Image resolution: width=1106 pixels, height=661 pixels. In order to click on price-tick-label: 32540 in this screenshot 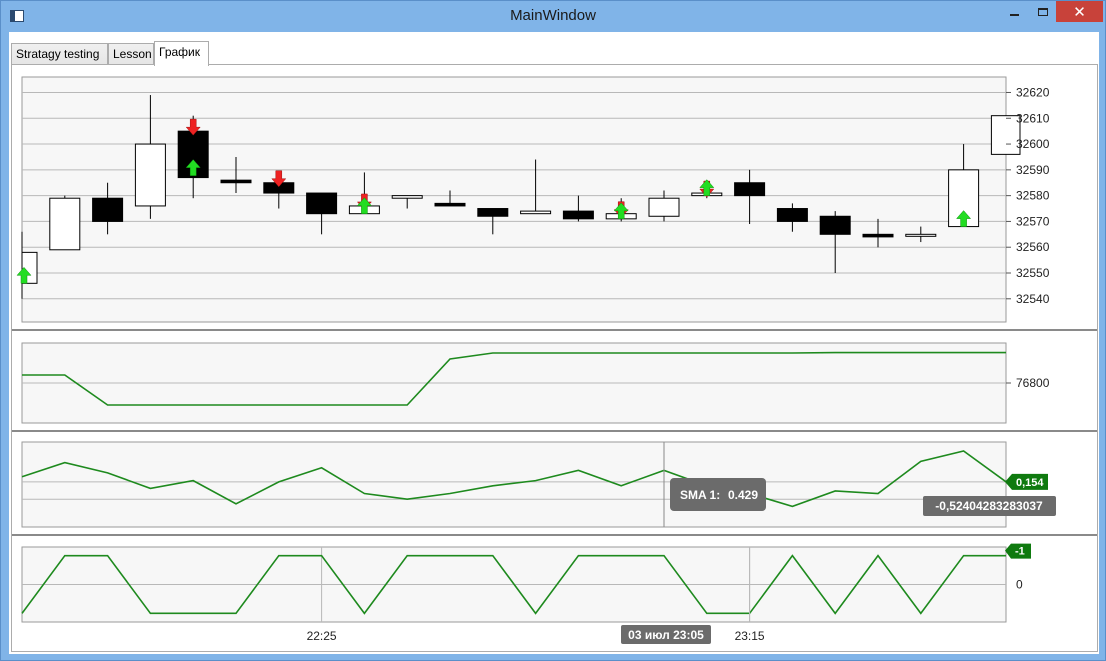, I will do `click(1033, 299)`.